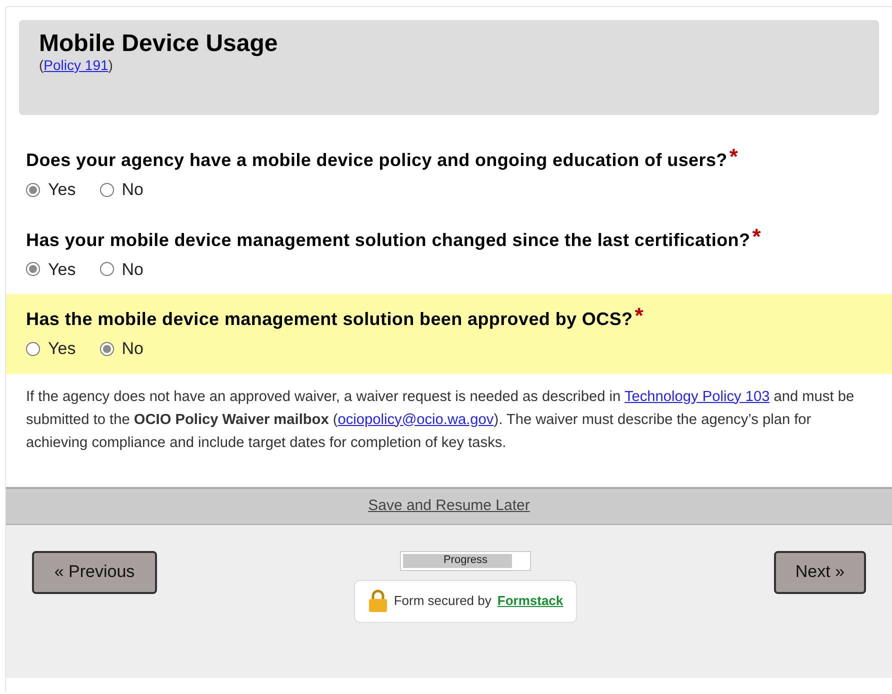 The image size is (892, 694). What do you see at coordinates (388, 240) in the screenshot?
I see `question-label: Has your mobile device management solution changed since the last certification?` at bounding box center [388, 240].